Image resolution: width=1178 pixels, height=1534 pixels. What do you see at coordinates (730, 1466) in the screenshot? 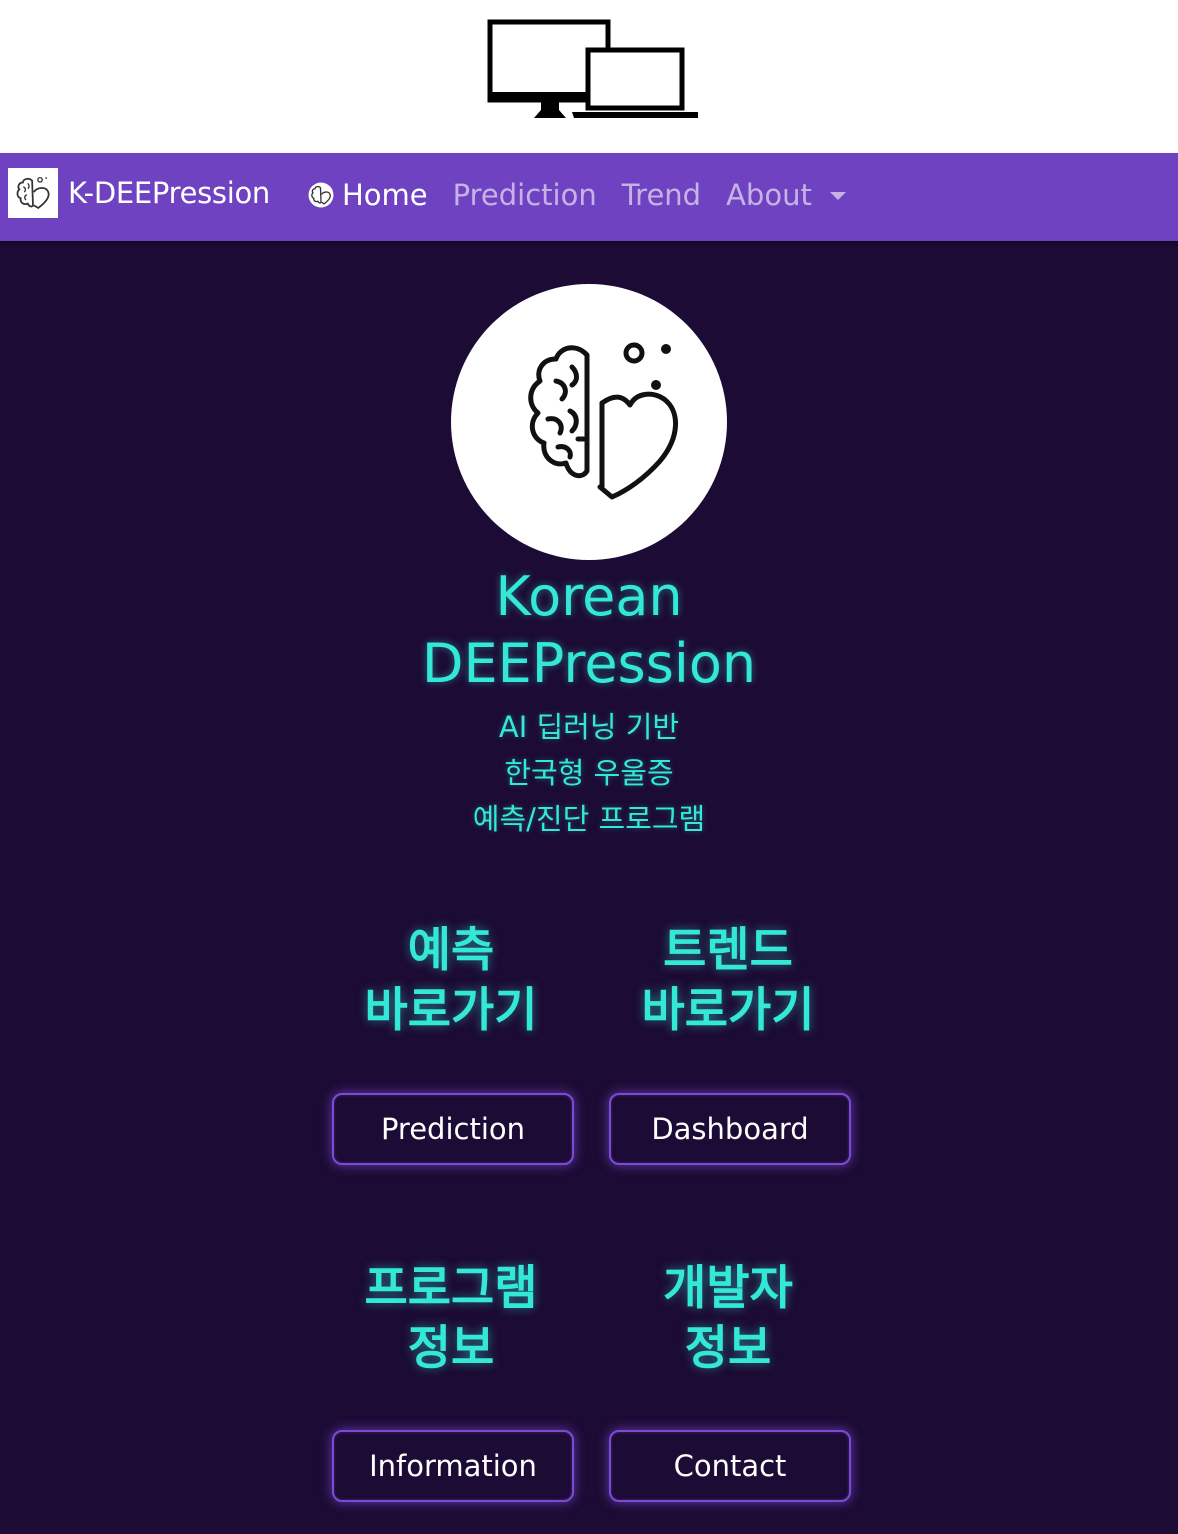
I see `contact-button: Contact` at bounding box center [730, 1466].